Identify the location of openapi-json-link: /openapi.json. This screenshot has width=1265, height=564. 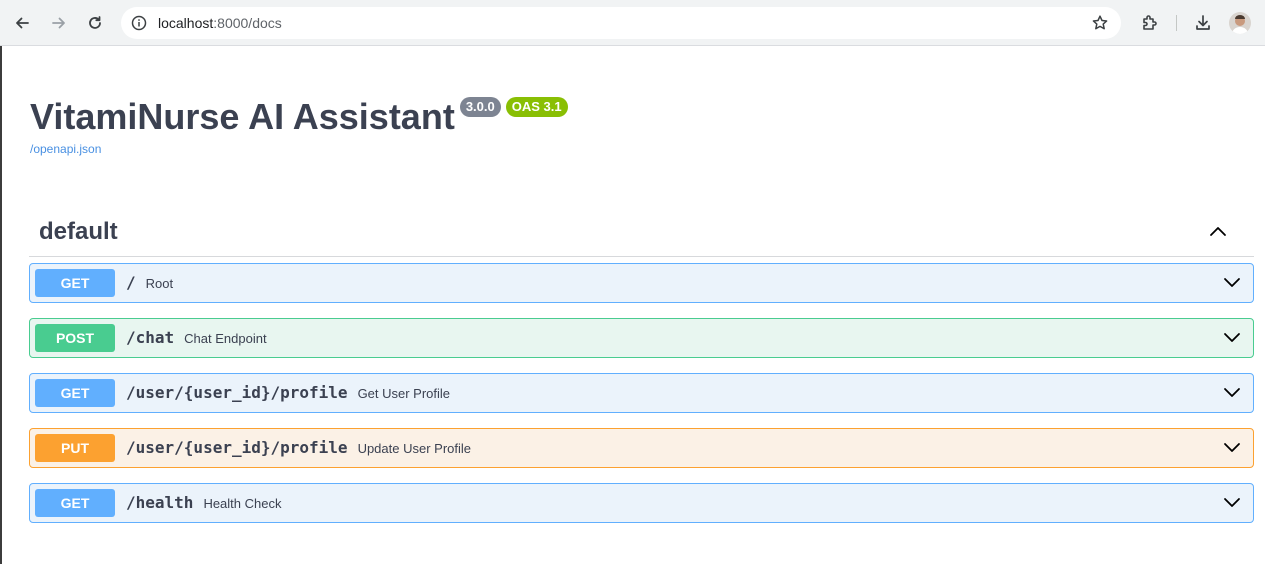
(65, 149).